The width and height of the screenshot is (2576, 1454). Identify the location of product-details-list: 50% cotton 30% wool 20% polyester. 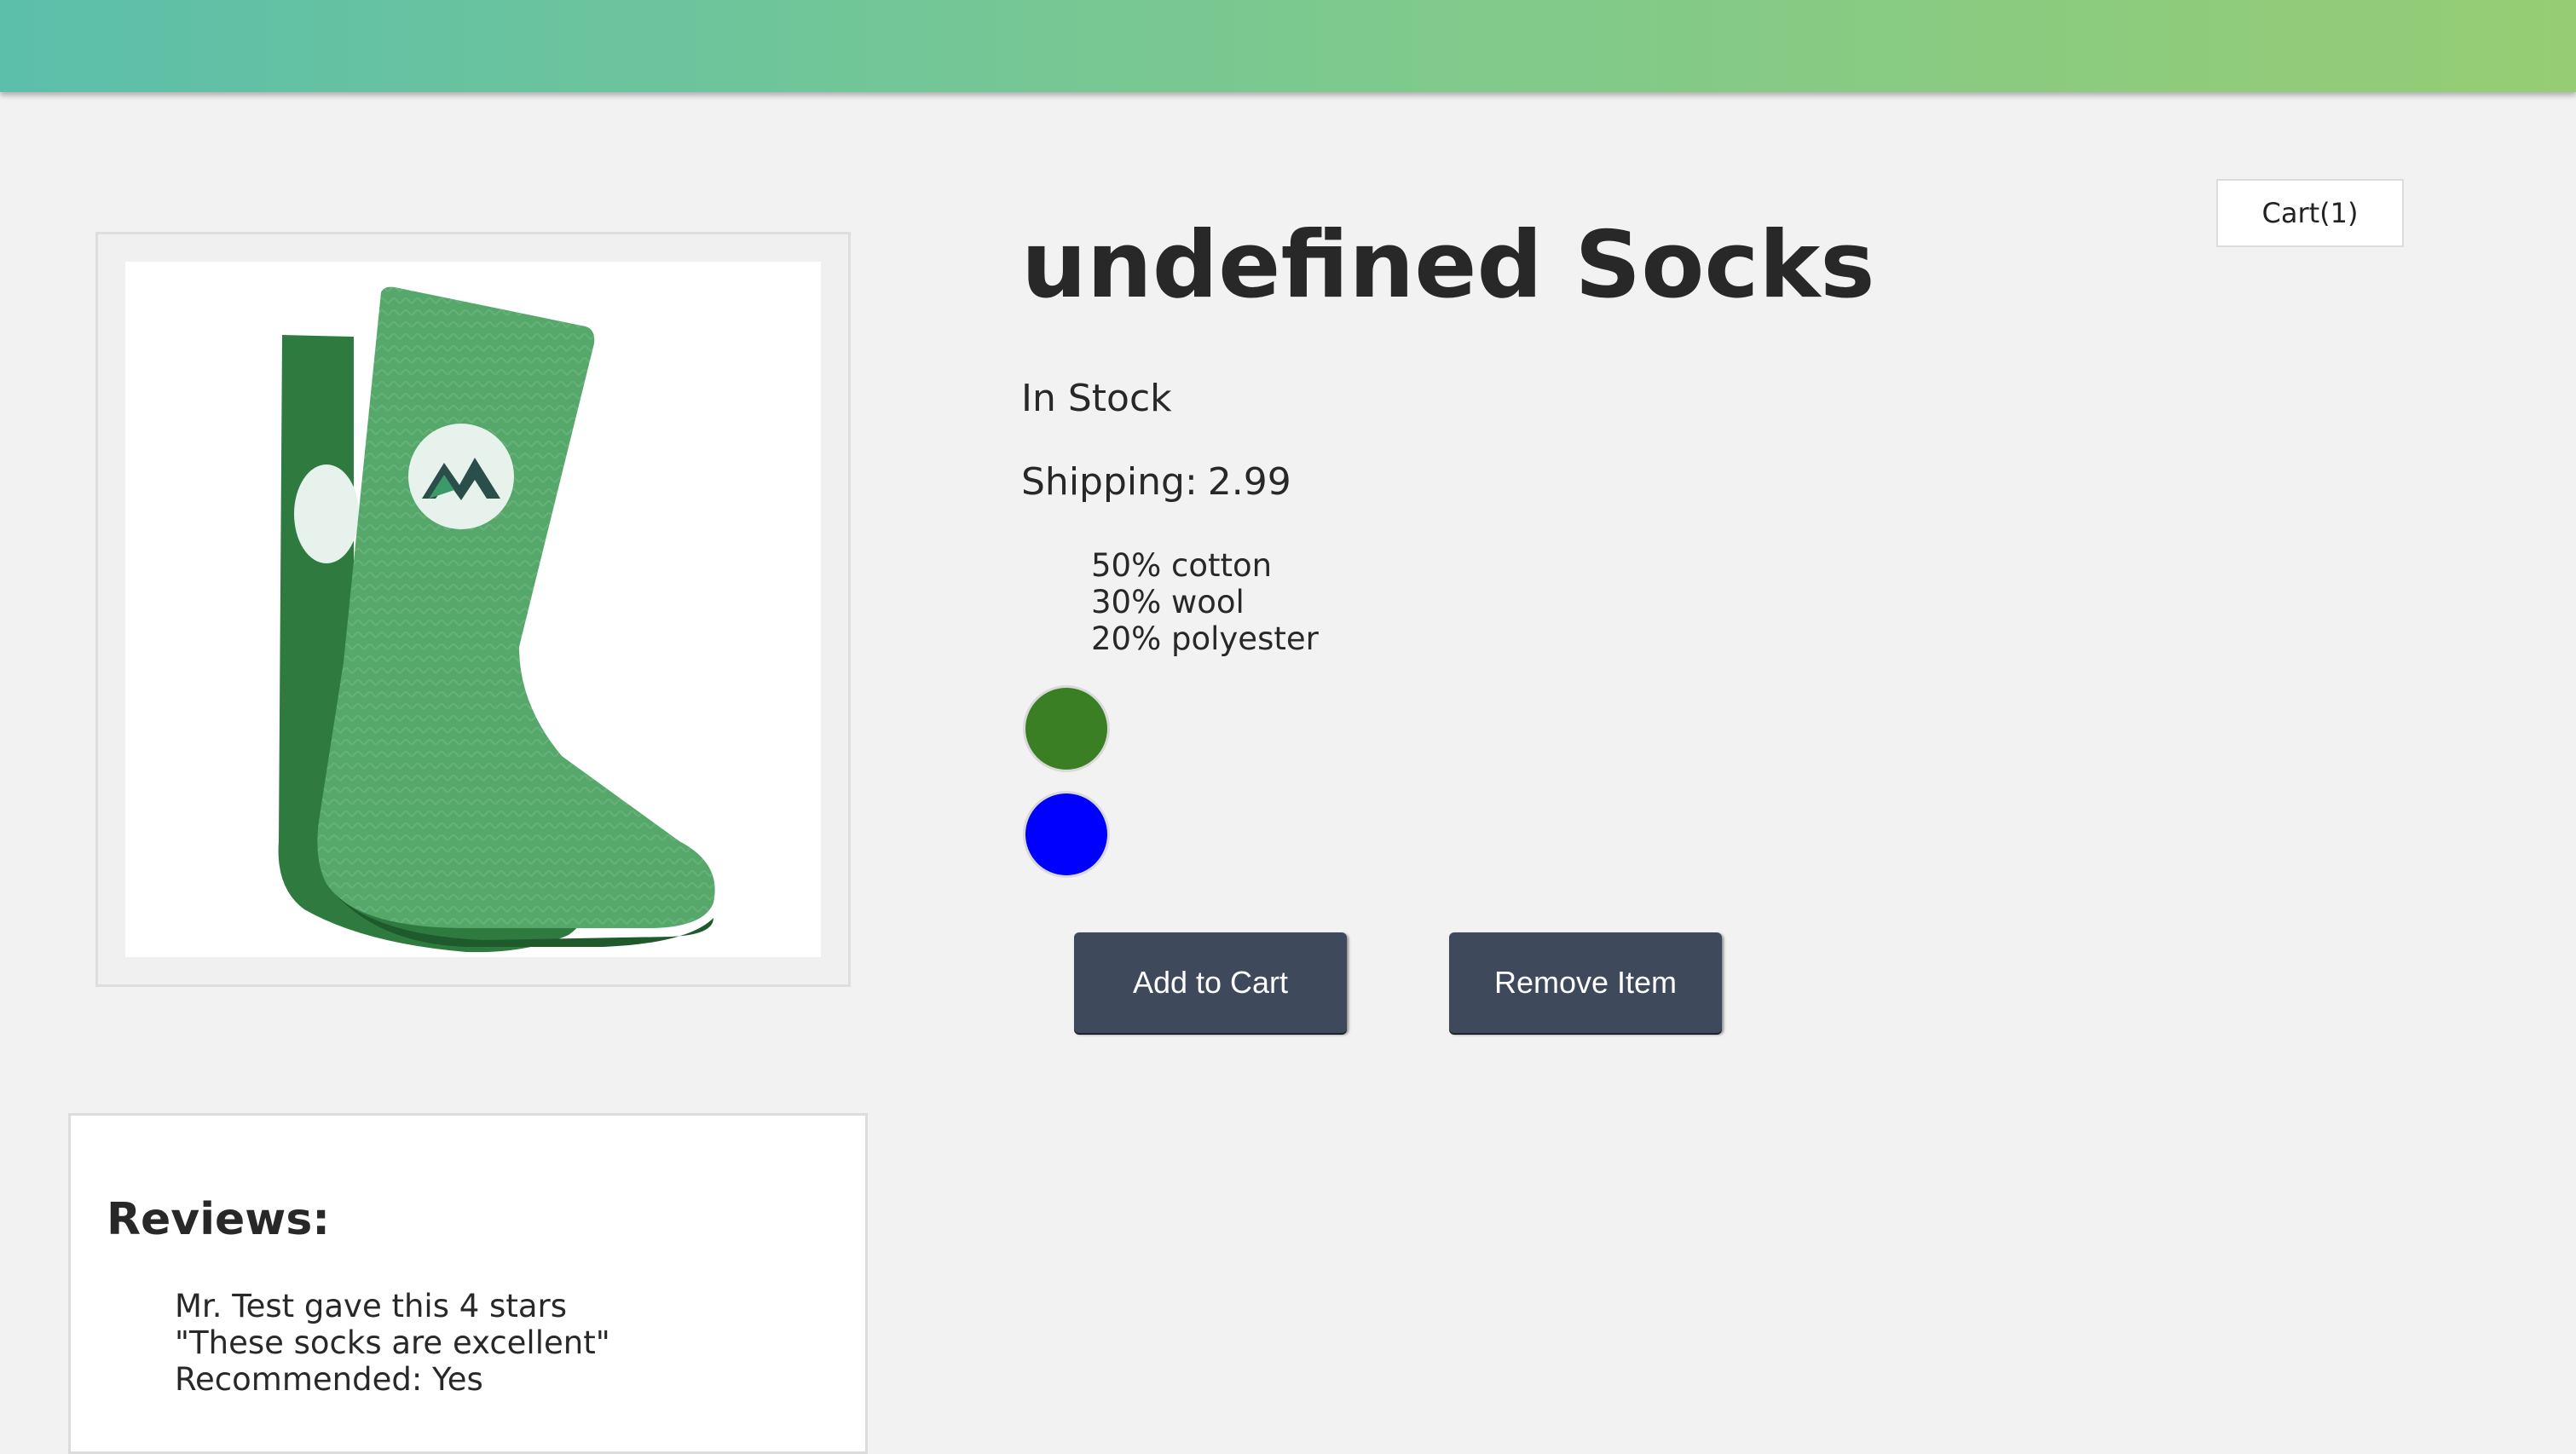
(1205, 602).